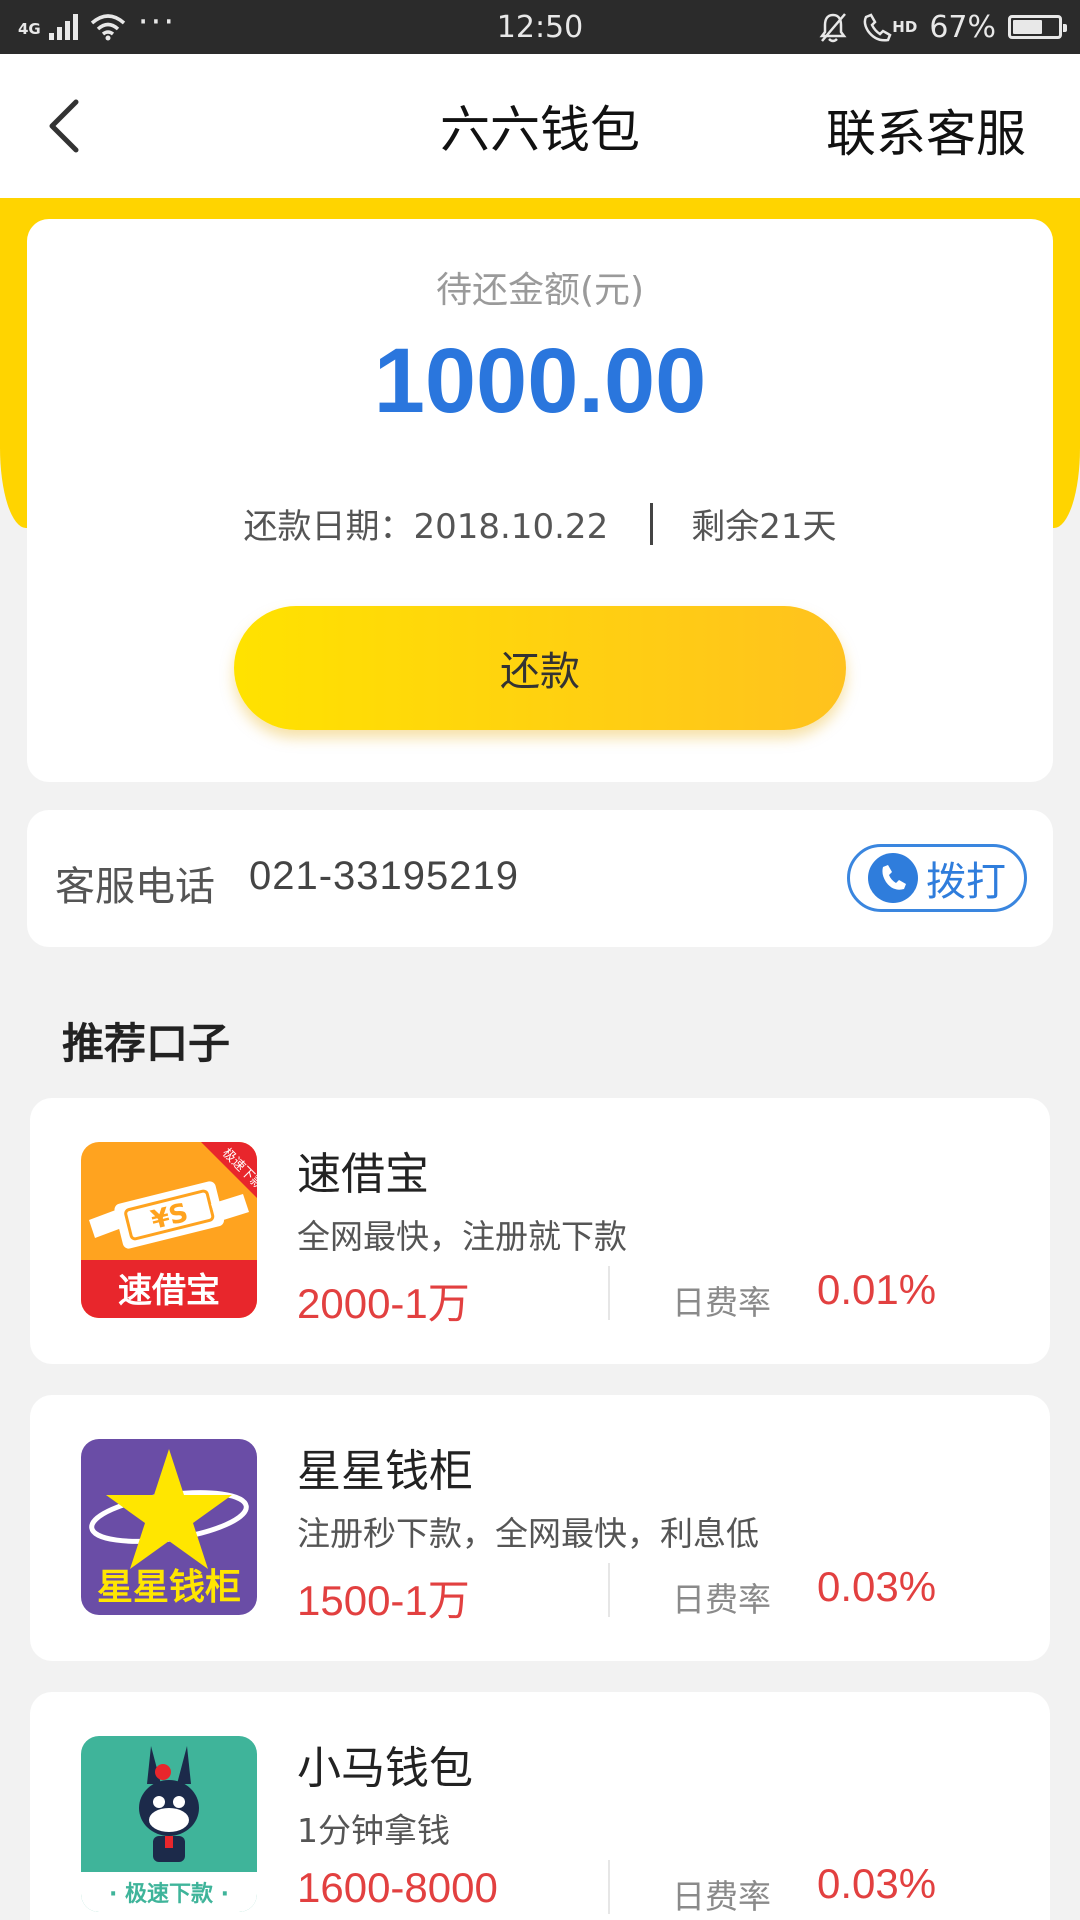  Describe the element at coordinates (540, 878) in the screenshot. I see `service-phone-card: 客服电话 021-33195219 拨打` at that location.